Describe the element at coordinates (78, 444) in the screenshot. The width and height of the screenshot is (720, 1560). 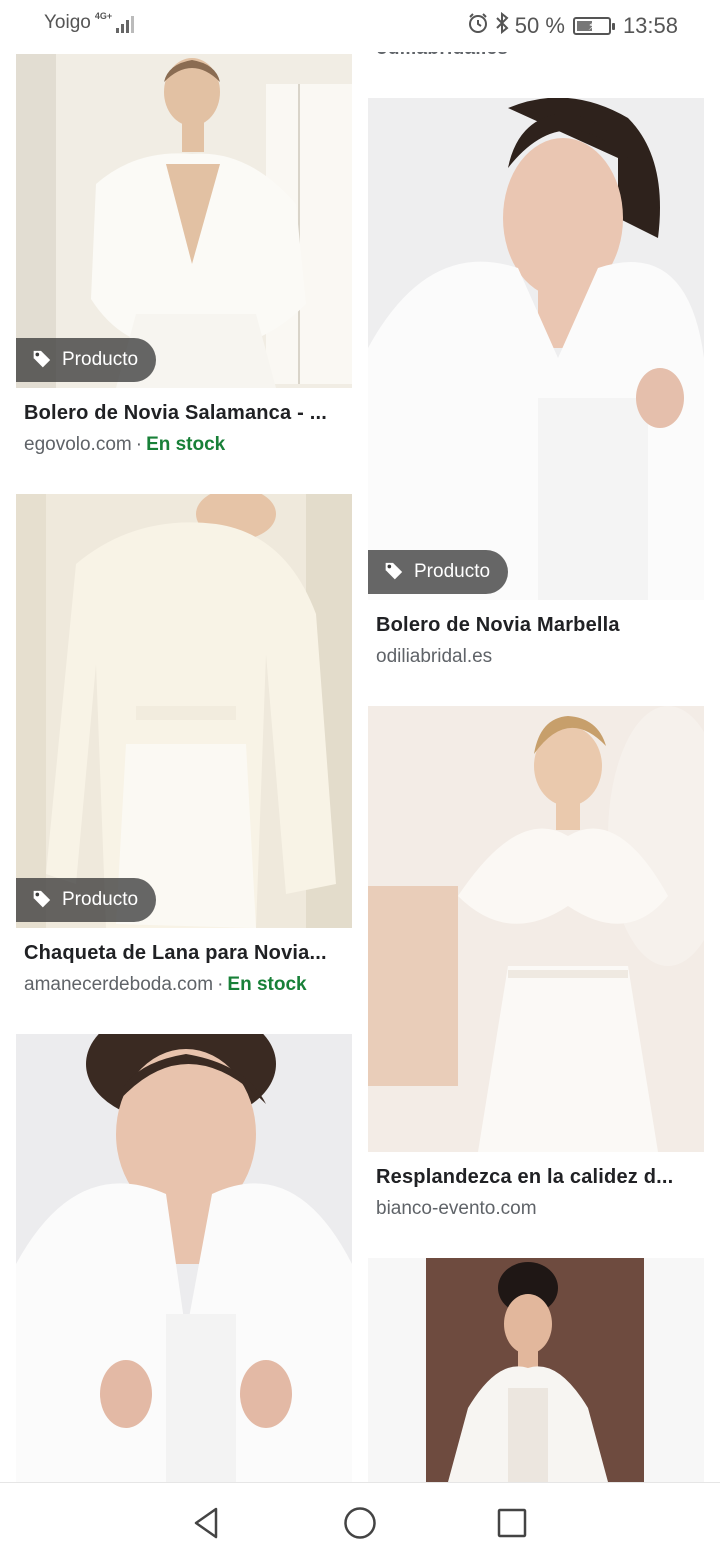
I see `result-domain: egovolo.com` at that location.